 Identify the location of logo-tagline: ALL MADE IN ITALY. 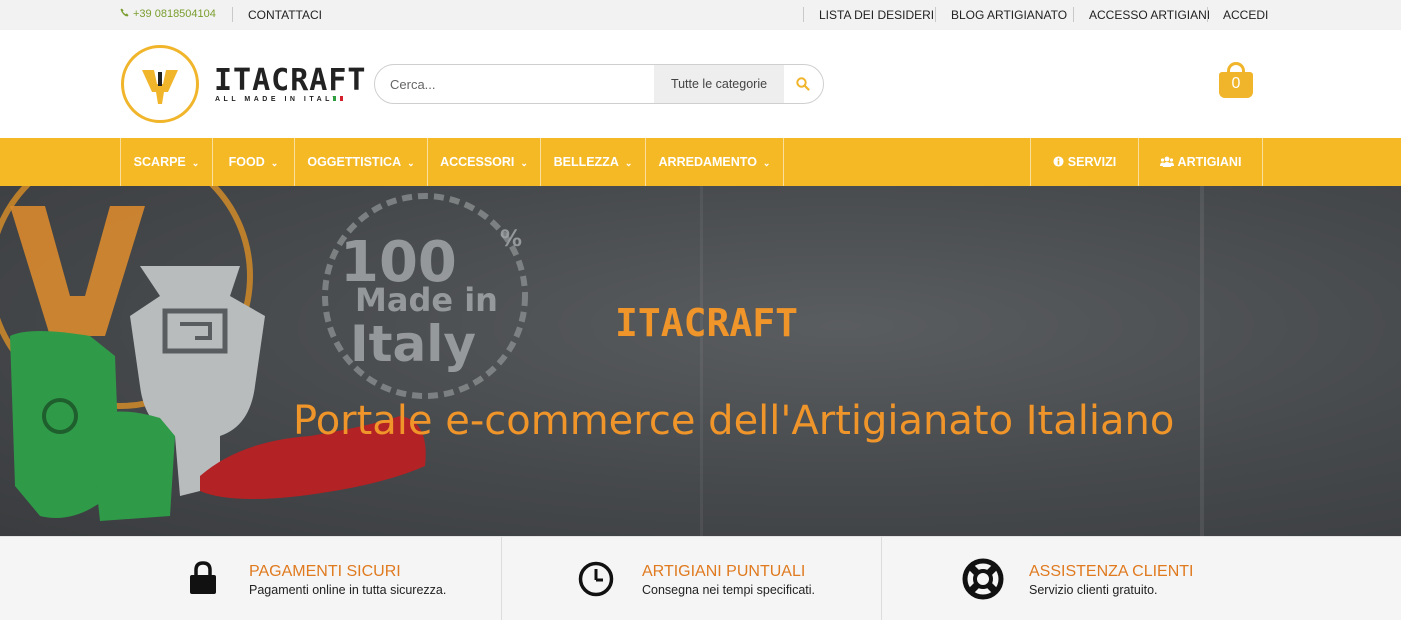
(278, 99).